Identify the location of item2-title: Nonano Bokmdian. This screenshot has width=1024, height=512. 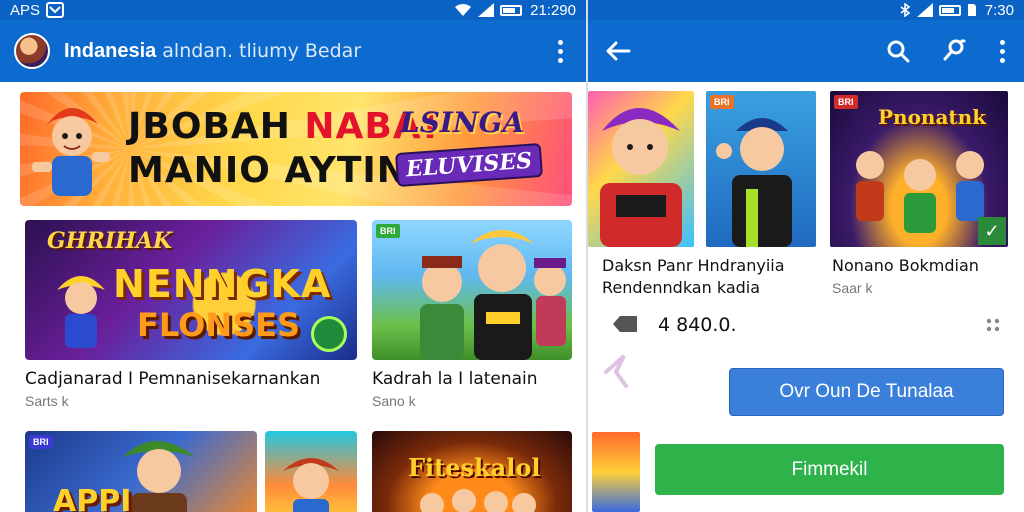
(905, 265).